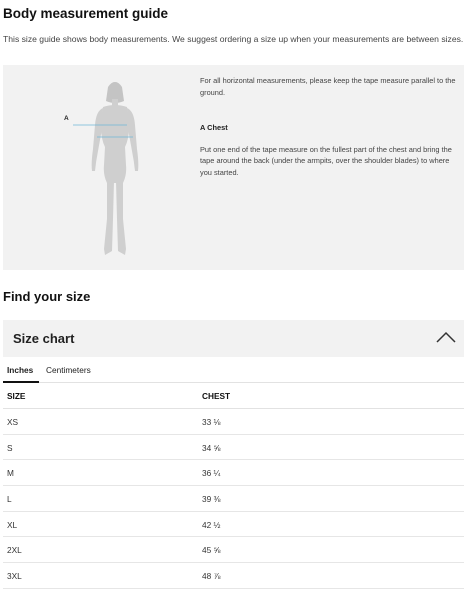 The height and width of the screenshot is (600, 468). What do you see at coordinates (233, 550) in the screenshot?
I see `table-row: 2XL 45 ⅝` at bounding box center [233, 550].